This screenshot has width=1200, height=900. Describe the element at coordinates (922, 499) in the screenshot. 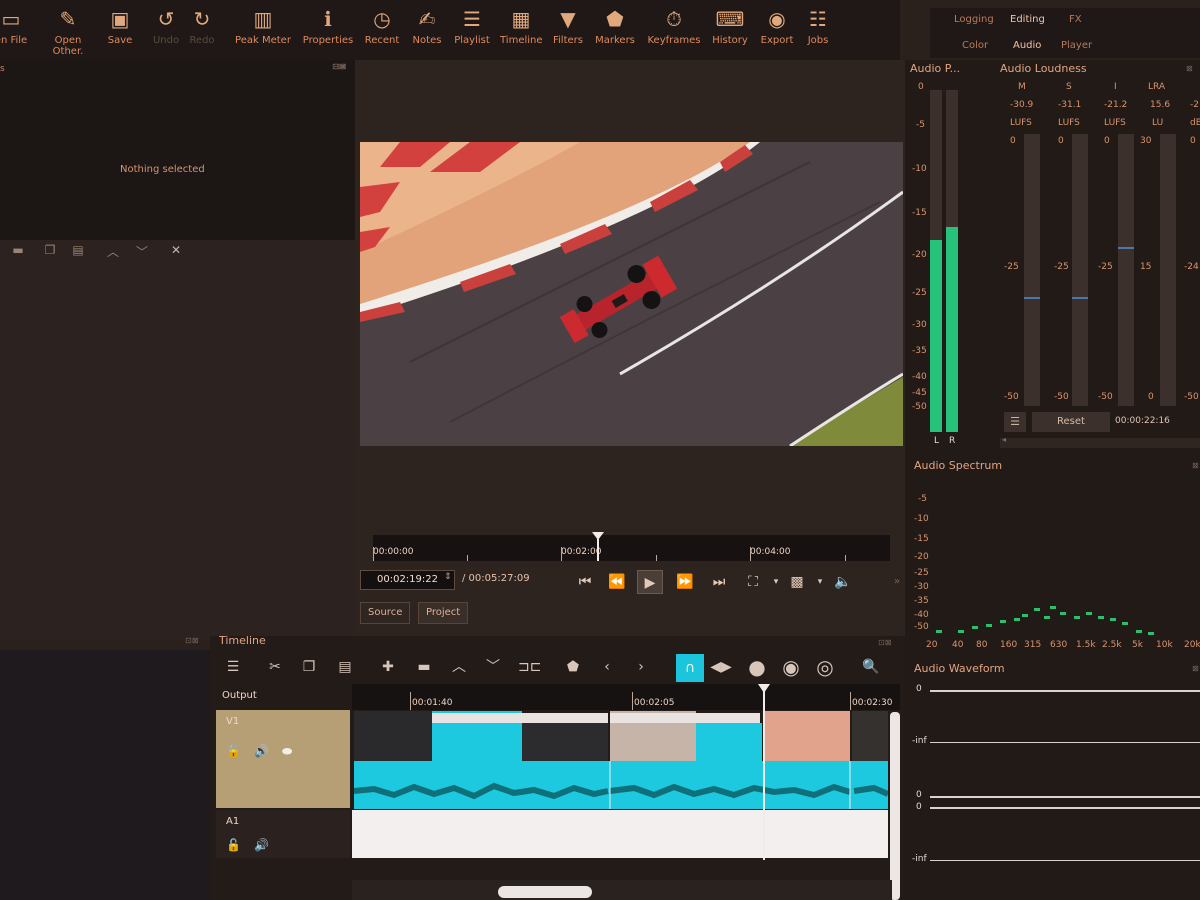

I see `spectrum-scale-label: -5` at that location.